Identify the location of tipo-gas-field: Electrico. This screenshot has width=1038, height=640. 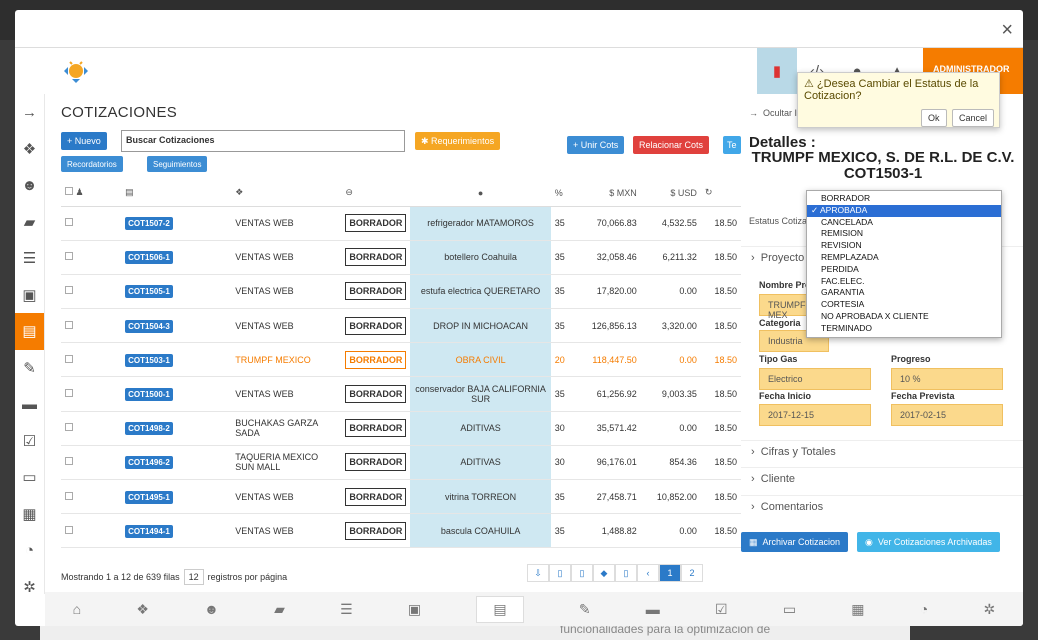
(815, 379).